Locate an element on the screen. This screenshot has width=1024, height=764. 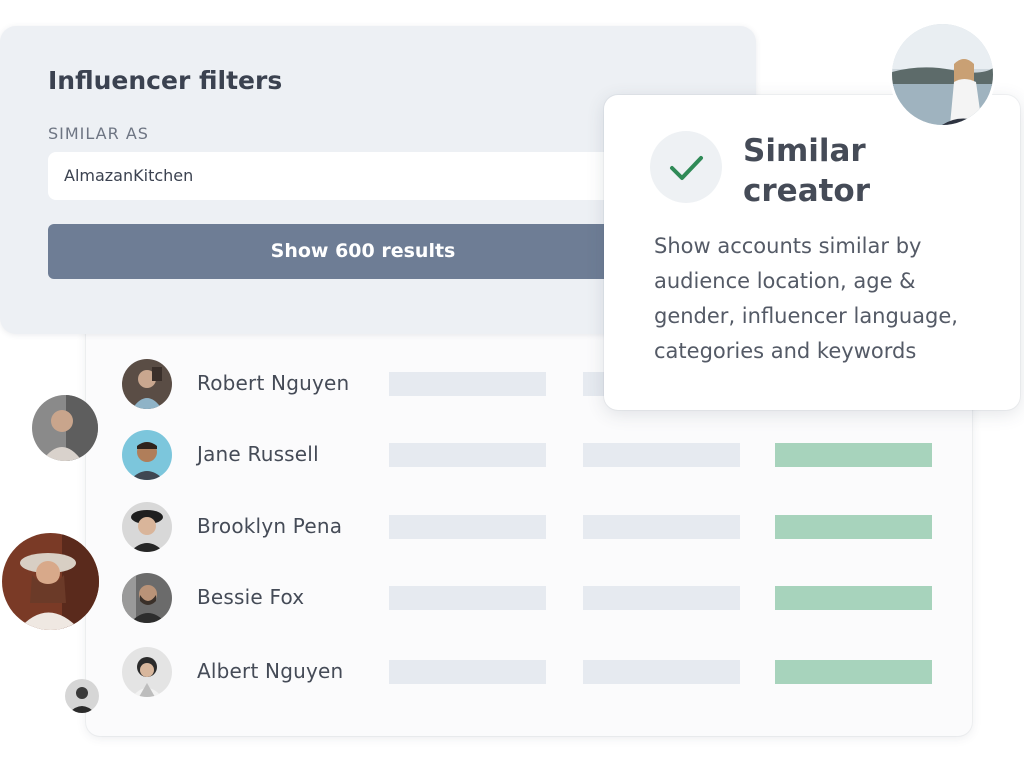
list-item: Brooklyn Pena is located at coordinates (529, 527).